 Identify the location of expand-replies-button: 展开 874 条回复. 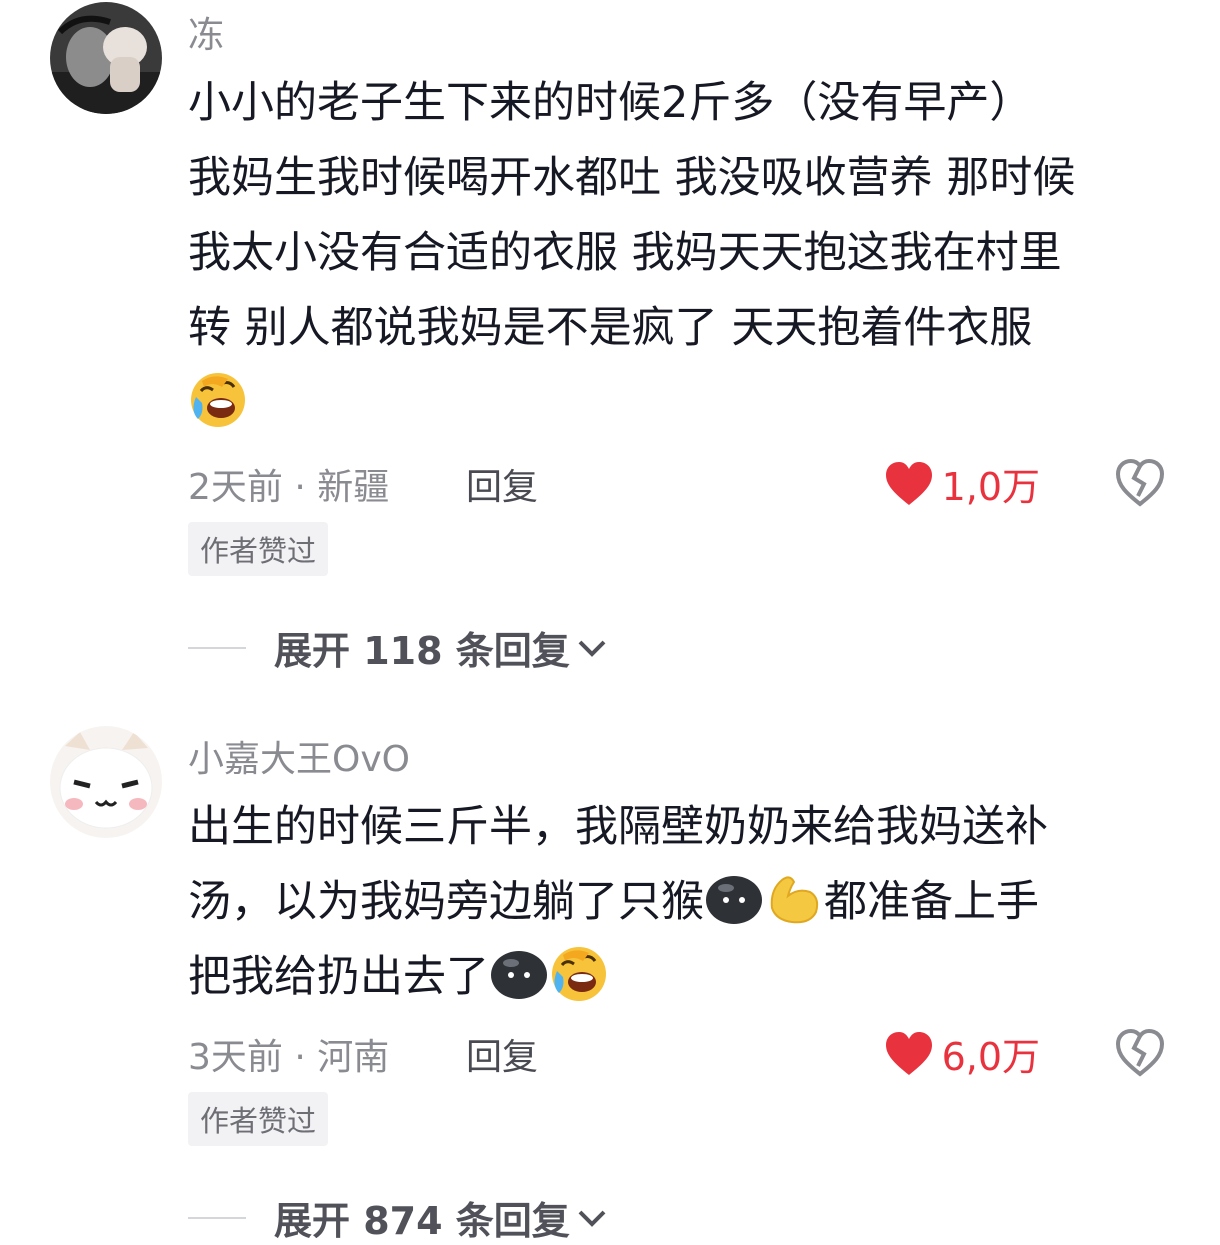
(398, 1217).